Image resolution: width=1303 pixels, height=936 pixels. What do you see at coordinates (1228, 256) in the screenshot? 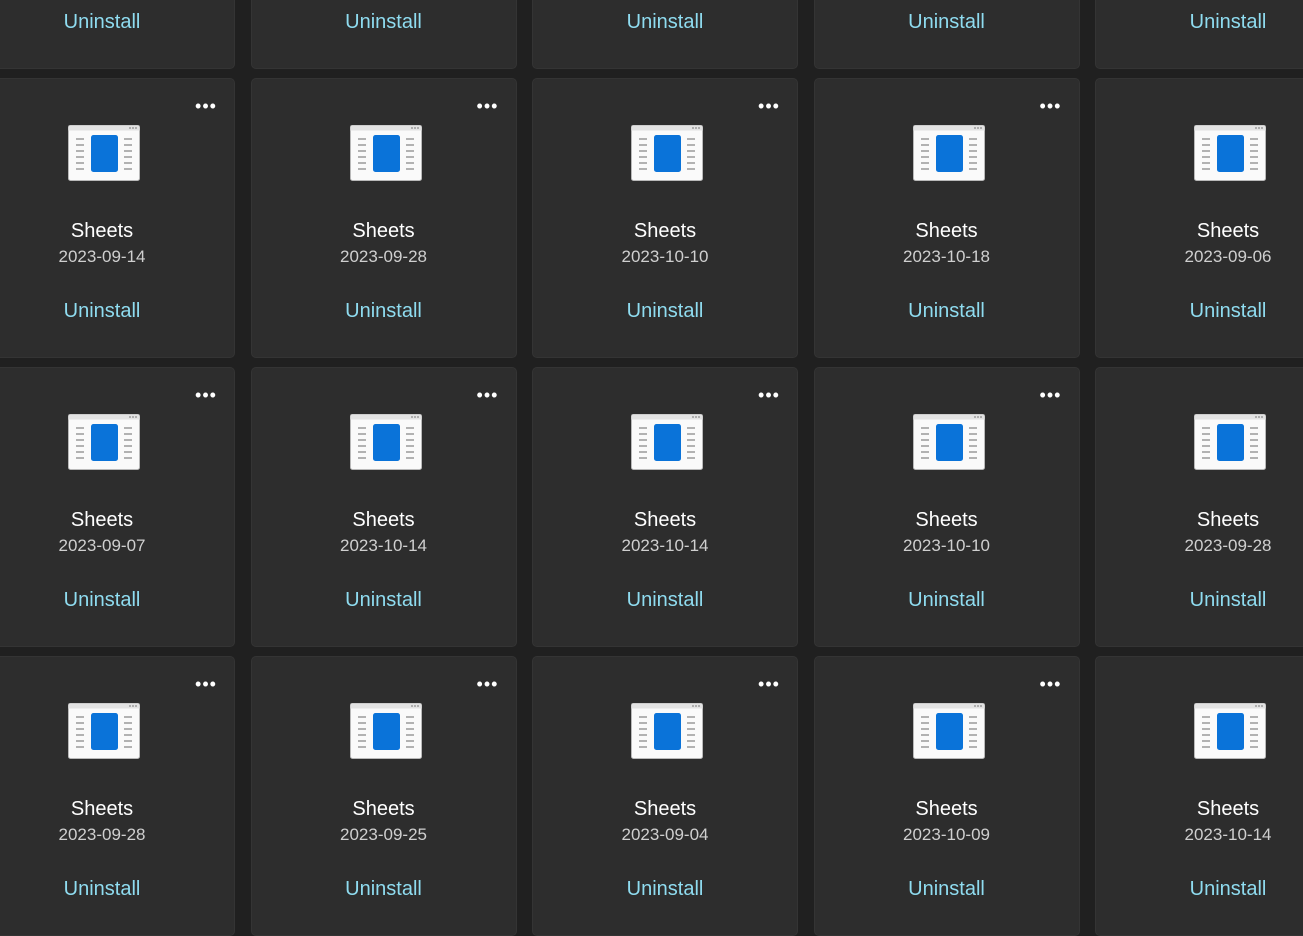
I see `install-date: 2023-09-06` at bounding box center [1228, 256].